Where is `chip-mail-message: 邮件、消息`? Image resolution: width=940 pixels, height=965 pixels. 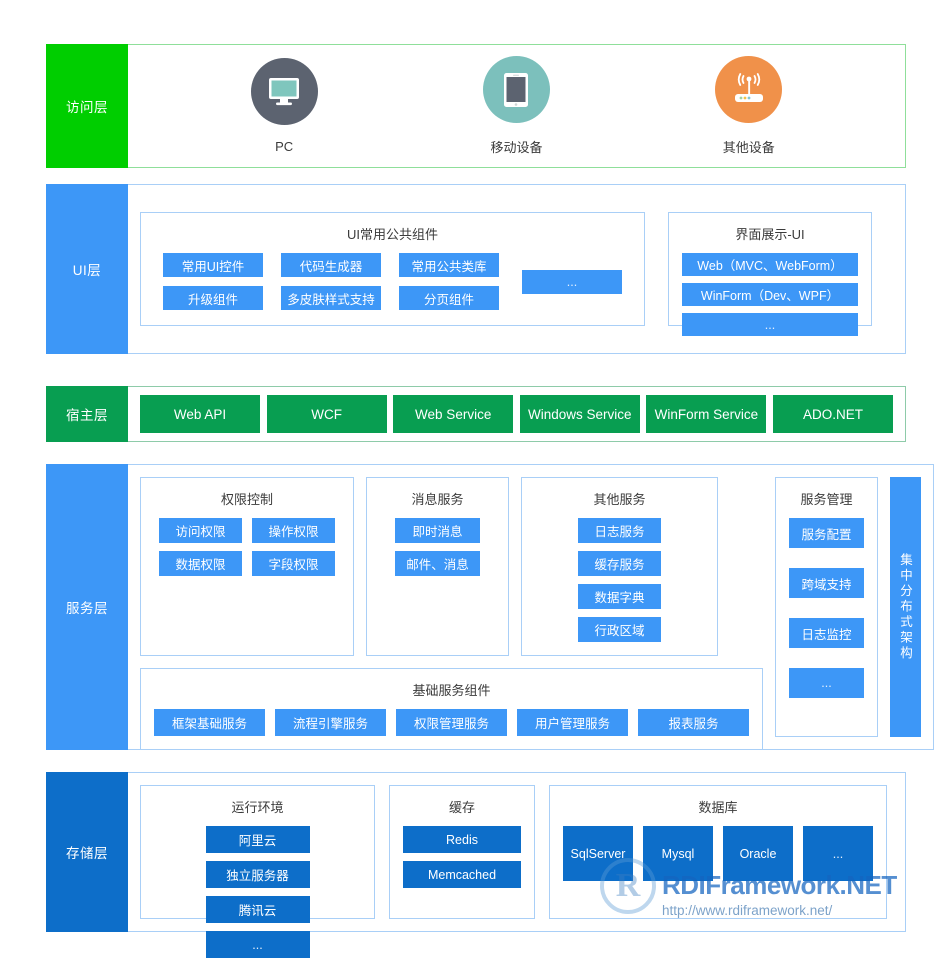
chip-mail-message: 邮件、消息 is located at coordinates (437, 563).